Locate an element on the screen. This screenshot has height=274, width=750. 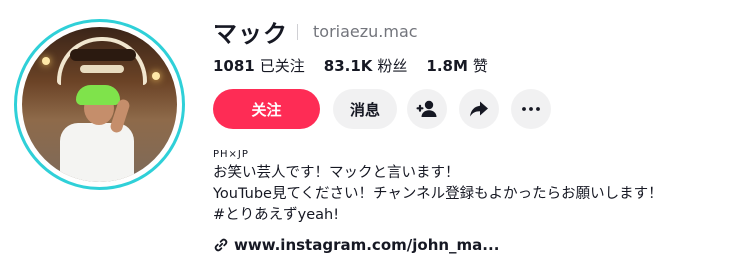
message-button: 消息 is located at coordinates (365, 109).